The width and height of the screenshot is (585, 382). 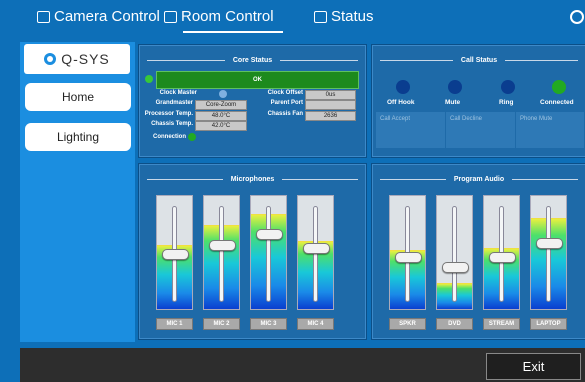 I want to click on mic-channel-label: MIC 3, so click(x=268, y=324).